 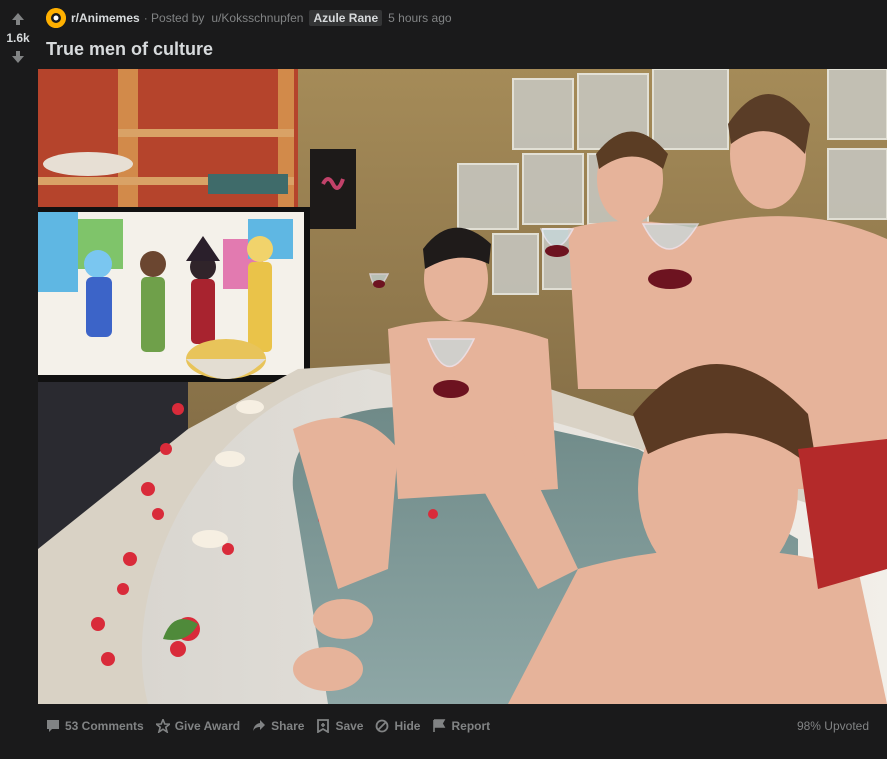 What do you see at coordinates (439, 725) in the screenshot?
I see `flag-icon` at bounding box center [439, 725].